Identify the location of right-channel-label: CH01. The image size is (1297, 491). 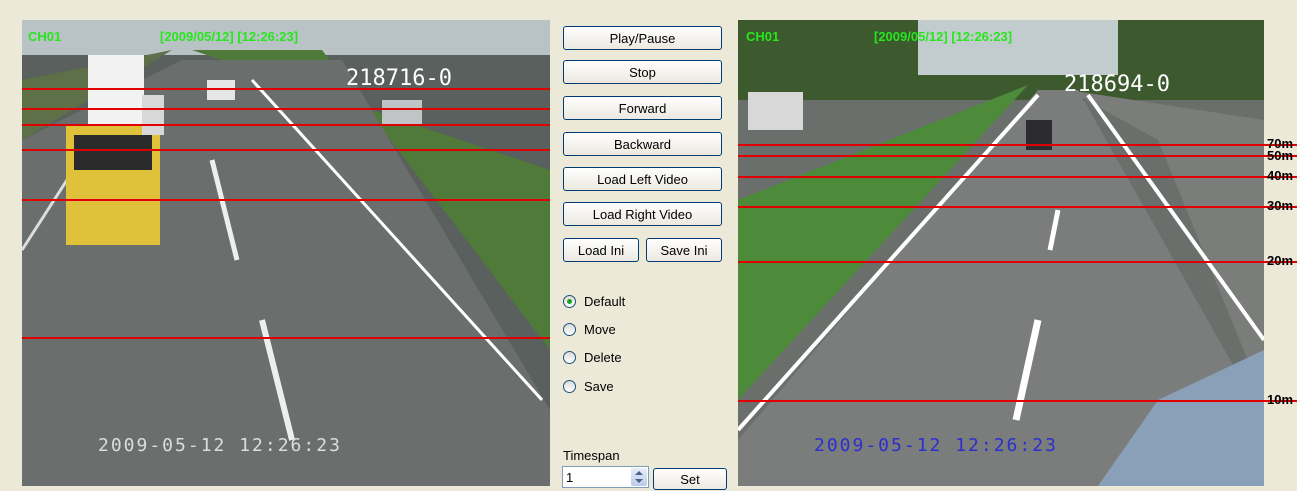
(763, 36).